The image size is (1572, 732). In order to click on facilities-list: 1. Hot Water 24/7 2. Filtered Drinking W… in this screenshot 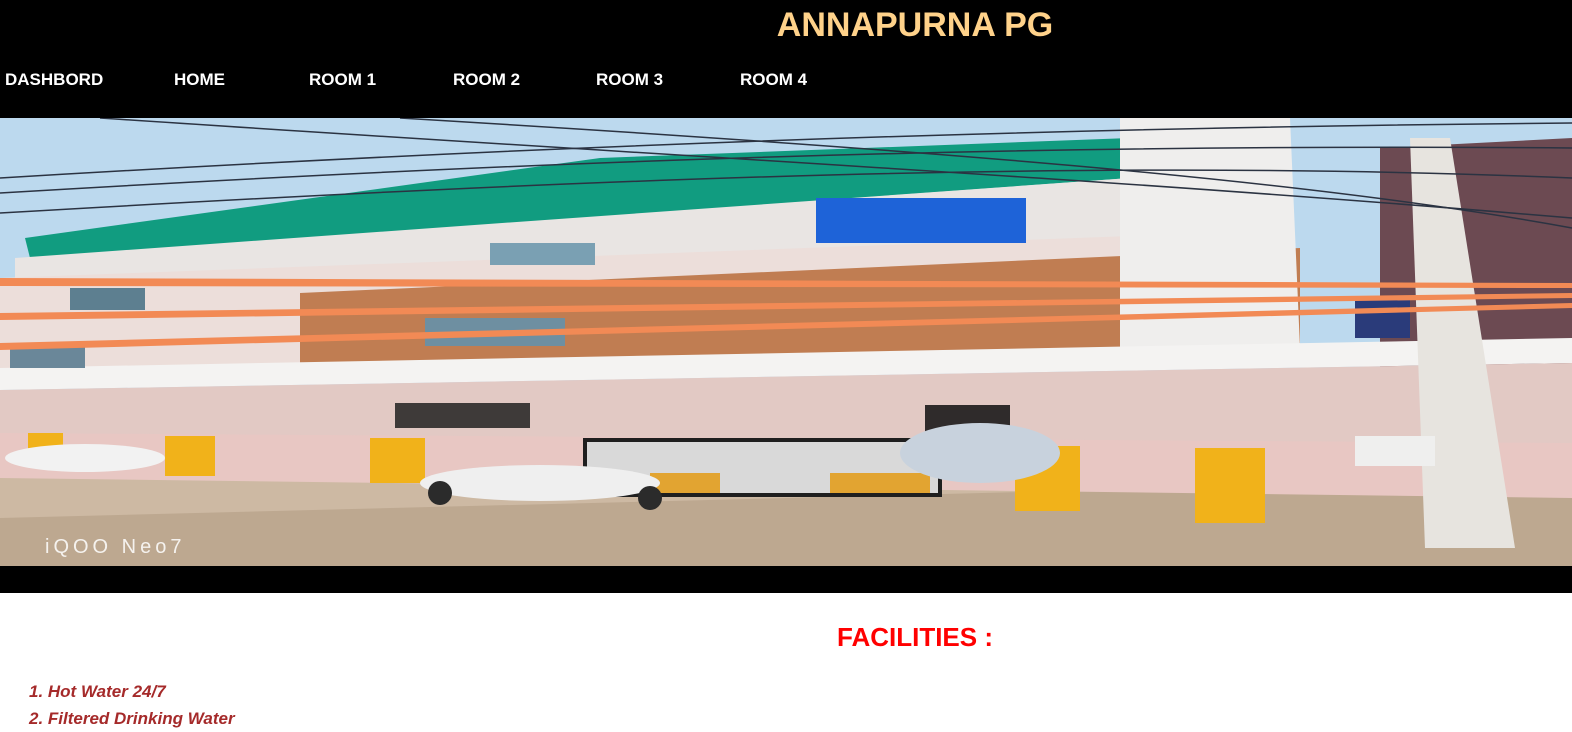, I will do `click(132, 705)`.